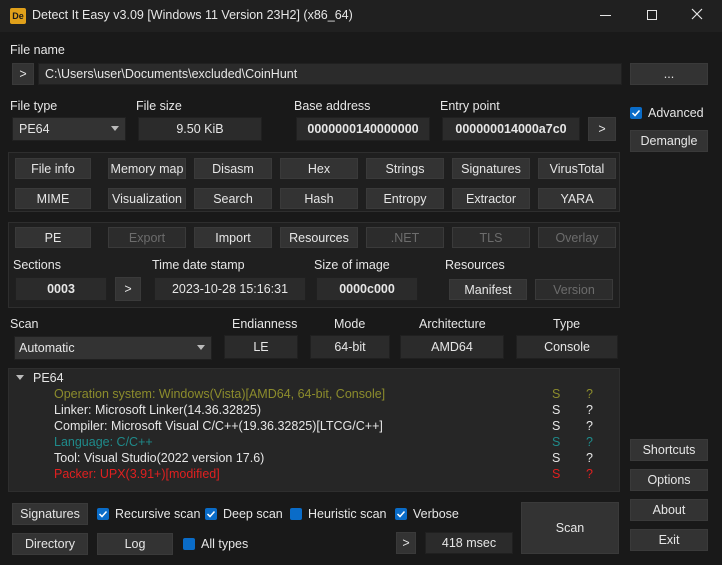 The image size is (722, 565). I want to click on result-row-packer-s: S, so click(556, 474).